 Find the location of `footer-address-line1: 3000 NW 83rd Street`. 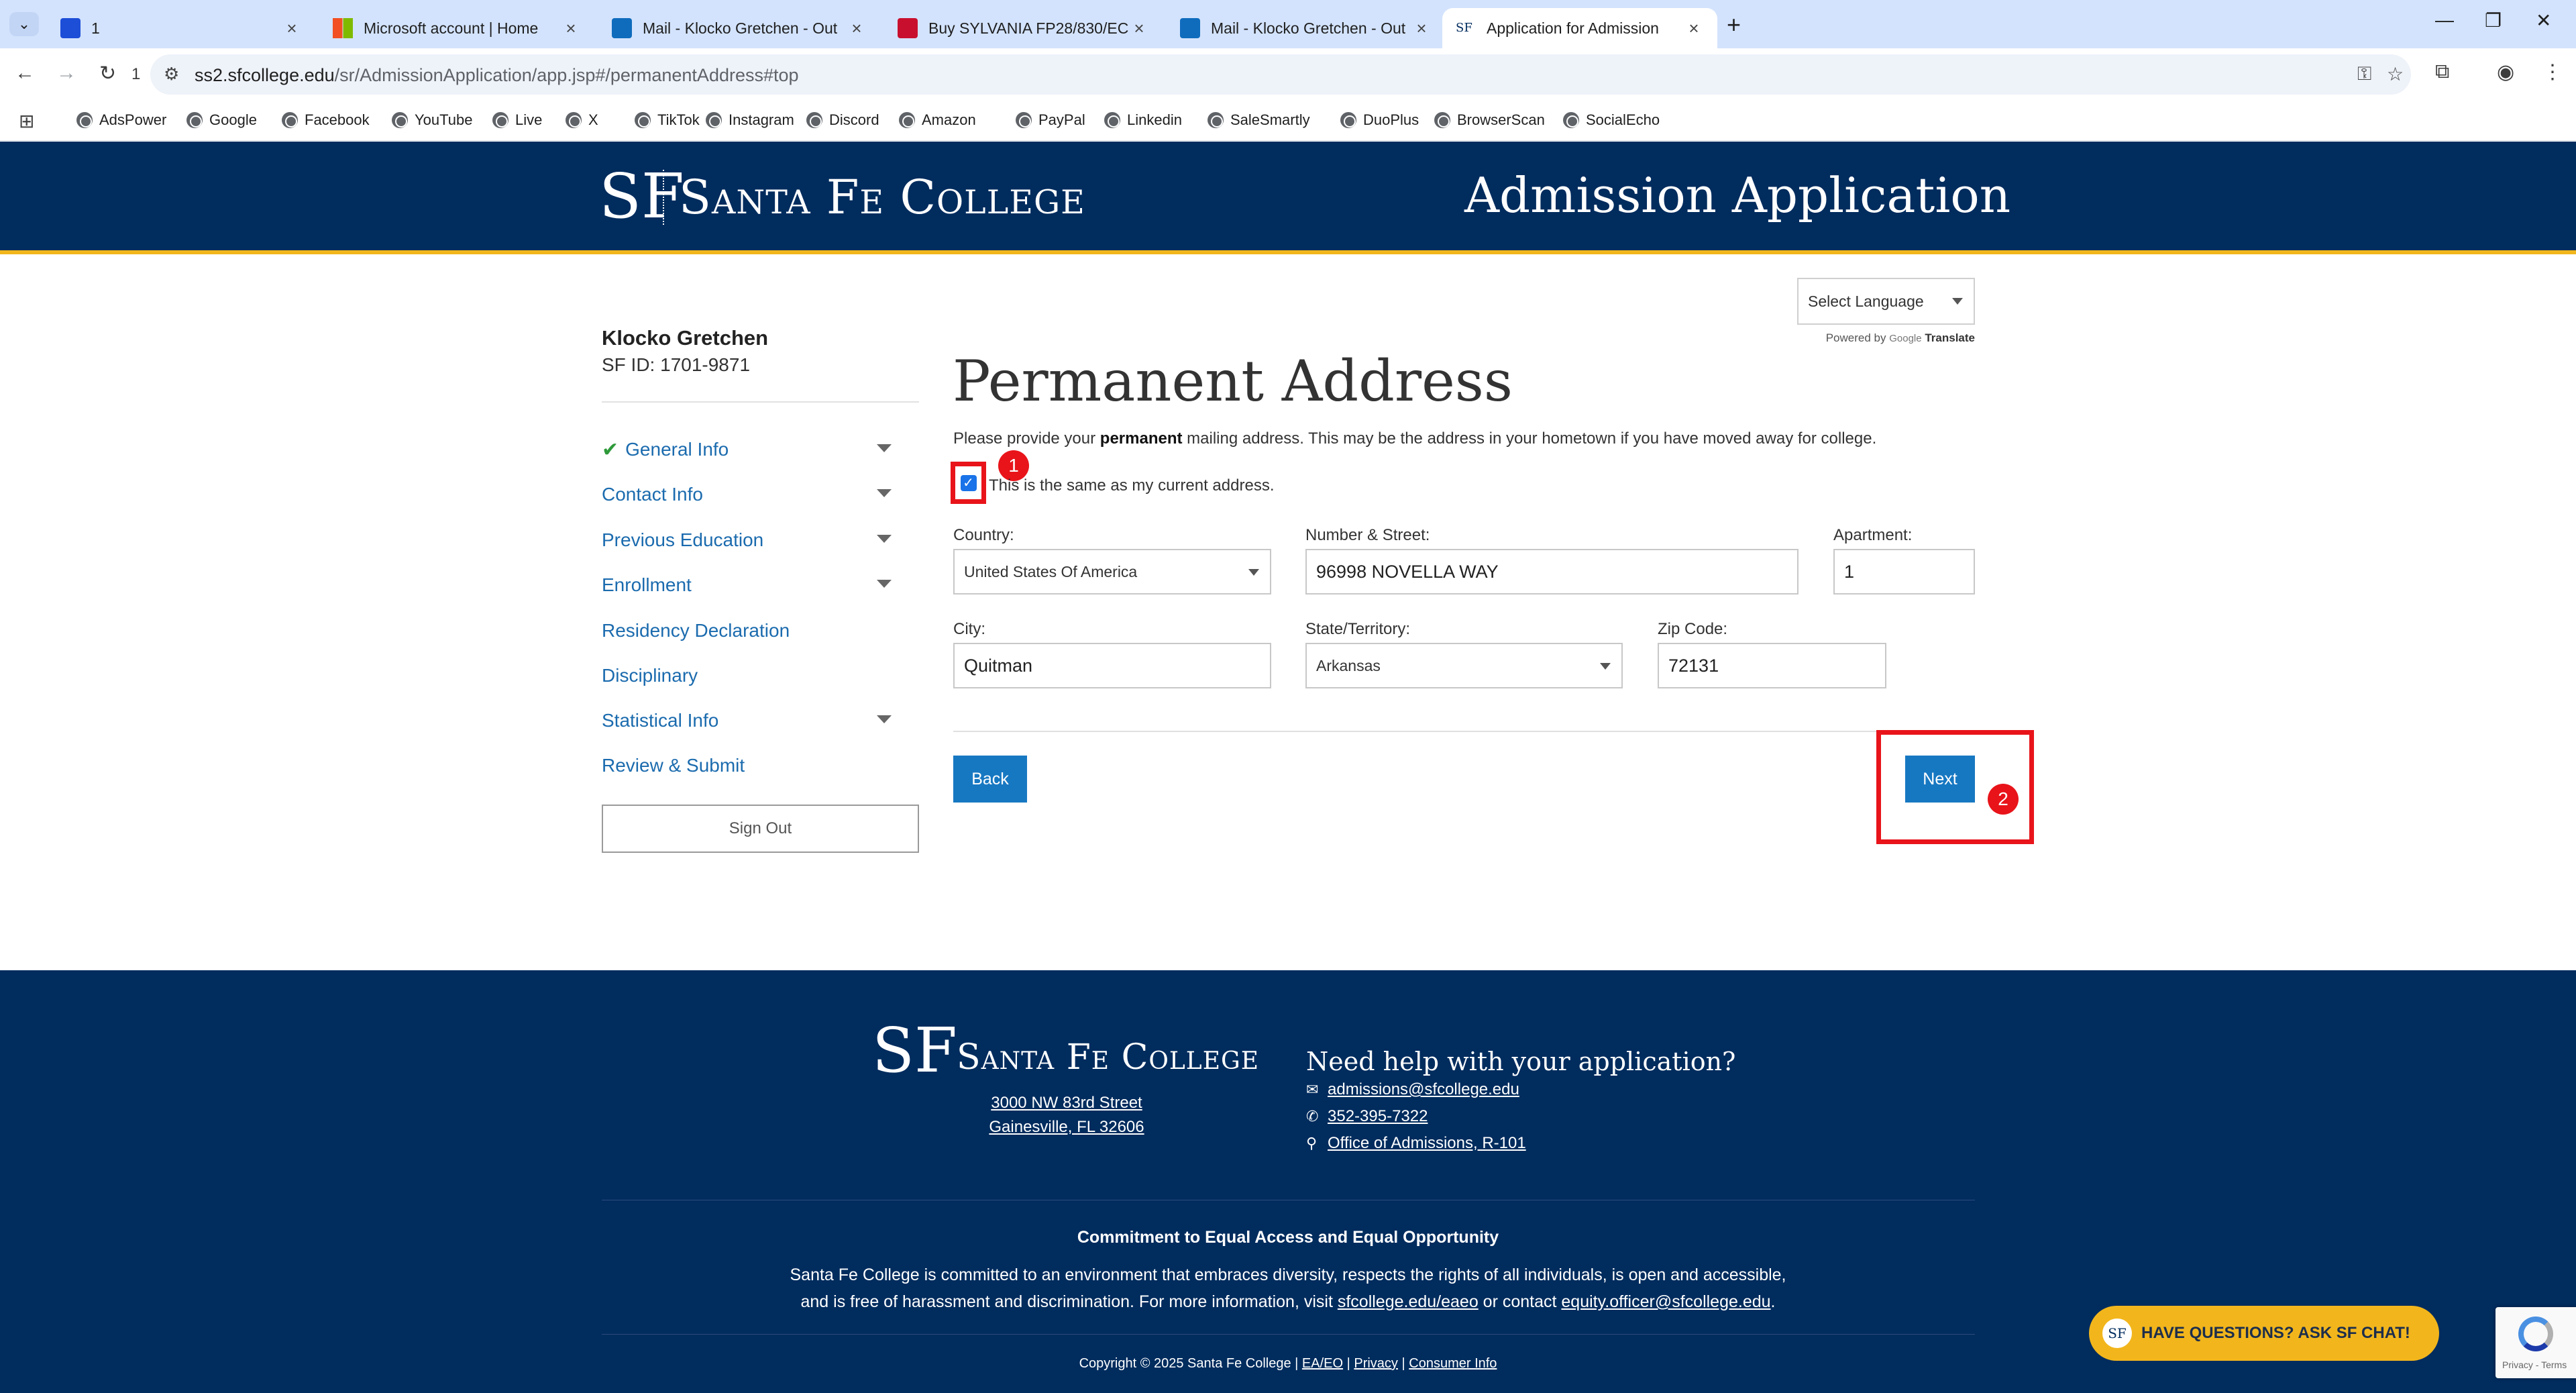

footer-address-line1: 3000 NW 83rd Street is located at coordinates (1067, 1103).